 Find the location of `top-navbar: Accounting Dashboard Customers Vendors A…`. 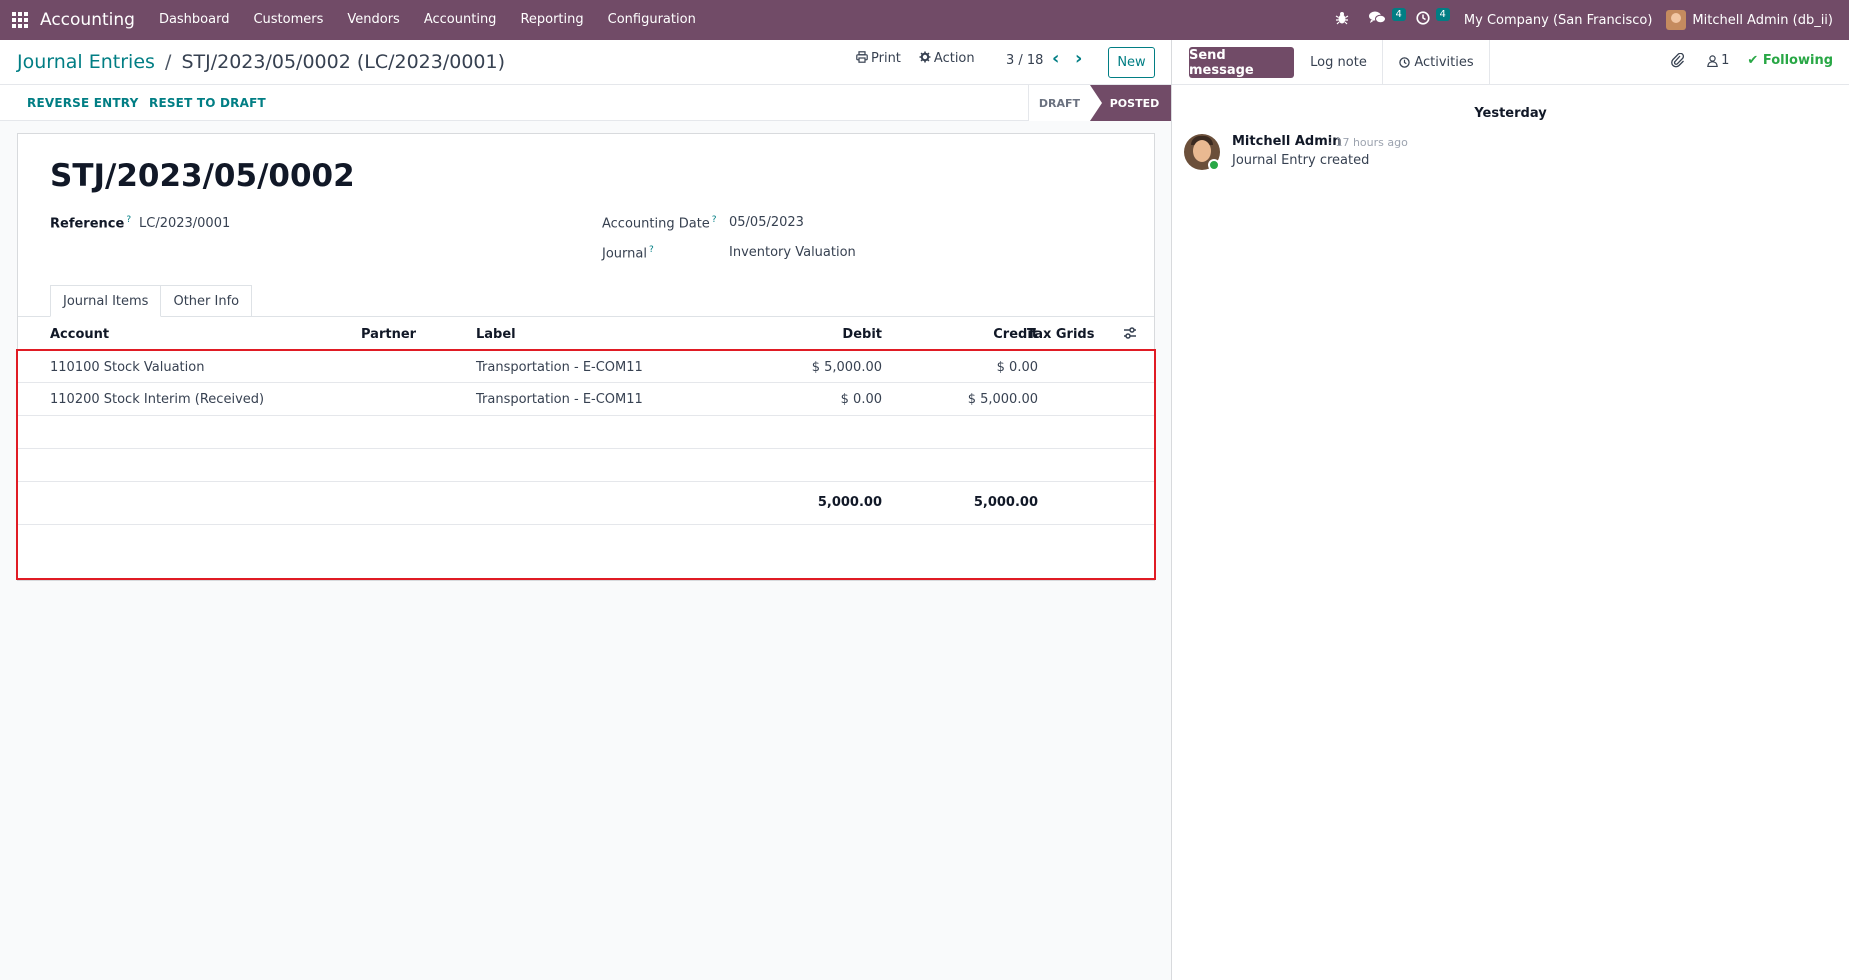

top-navbar: Accounting Dashboard Customers Vendors A… is located at coordinates (924, 20).